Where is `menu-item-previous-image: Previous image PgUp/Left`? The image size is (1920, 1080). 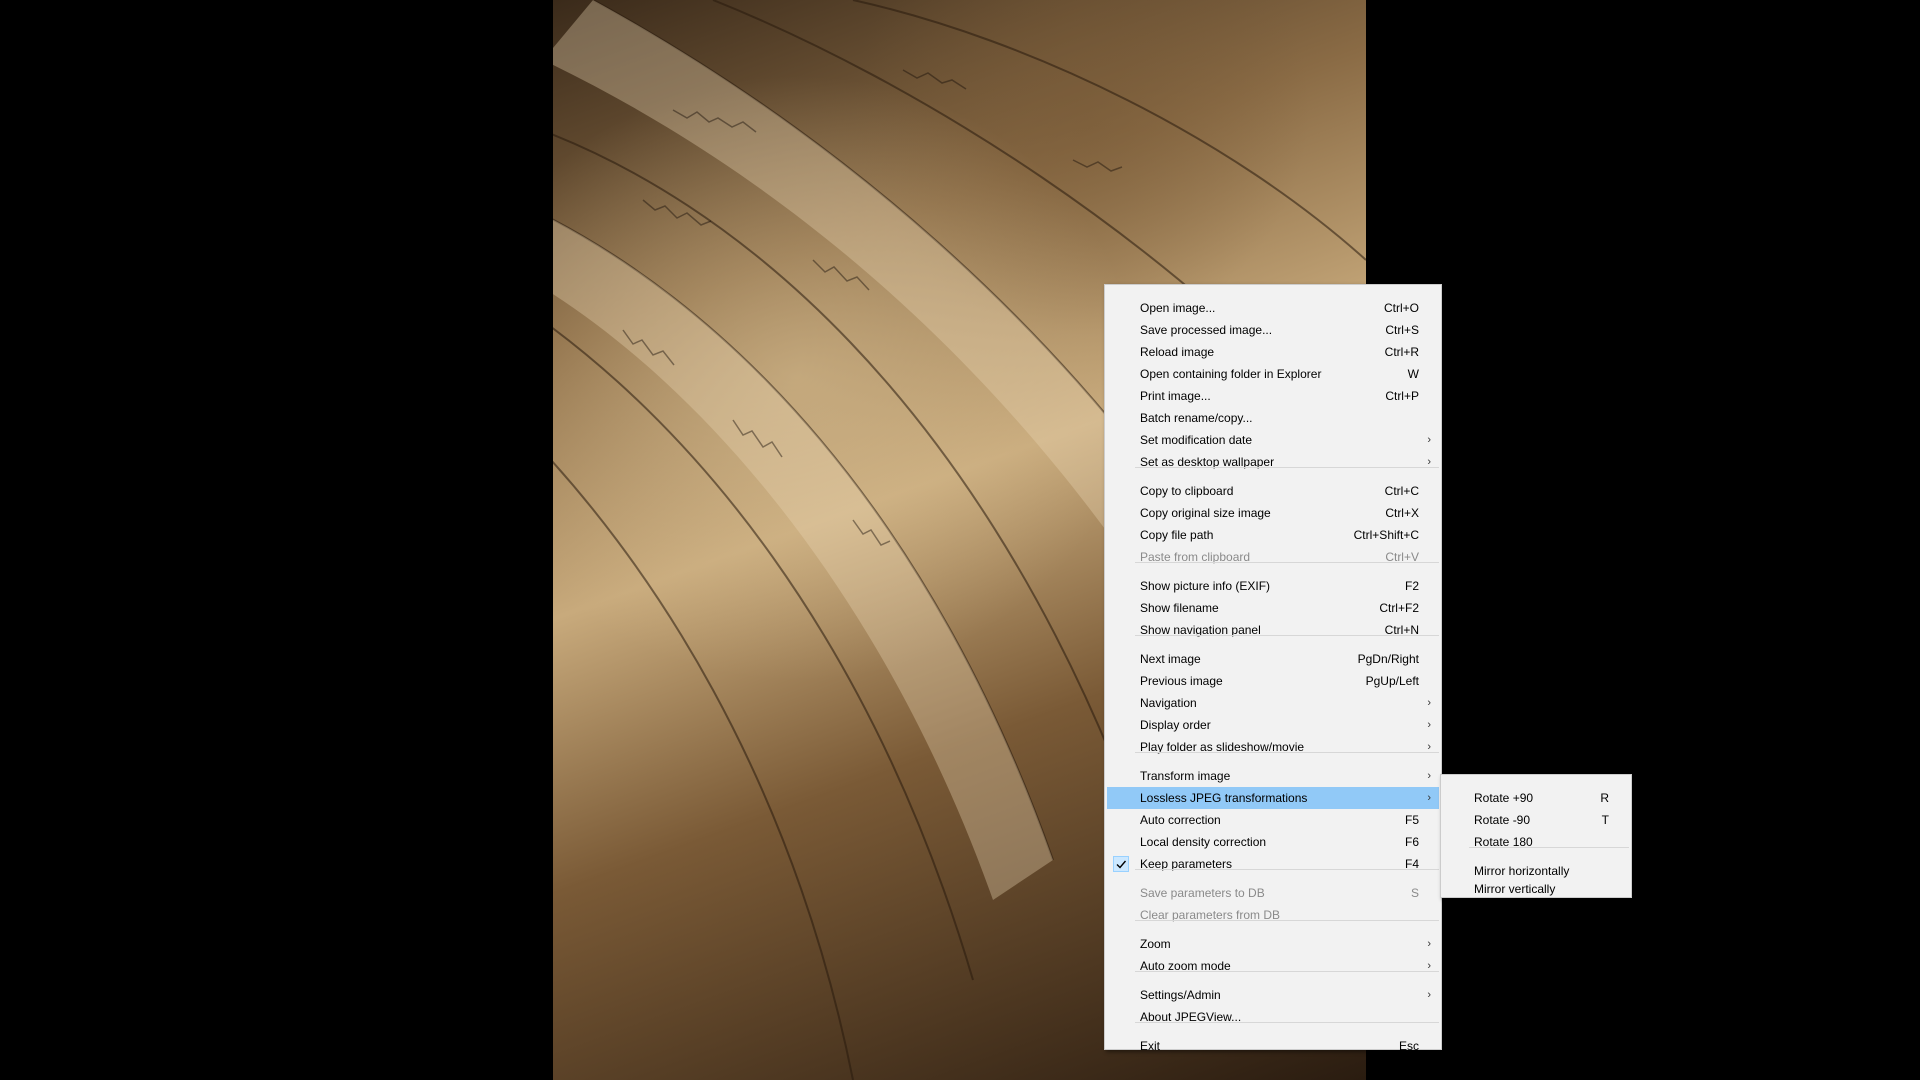 menu-item-previous-image: Previous image PgUp/Left is located at coordinates (1273, 681).